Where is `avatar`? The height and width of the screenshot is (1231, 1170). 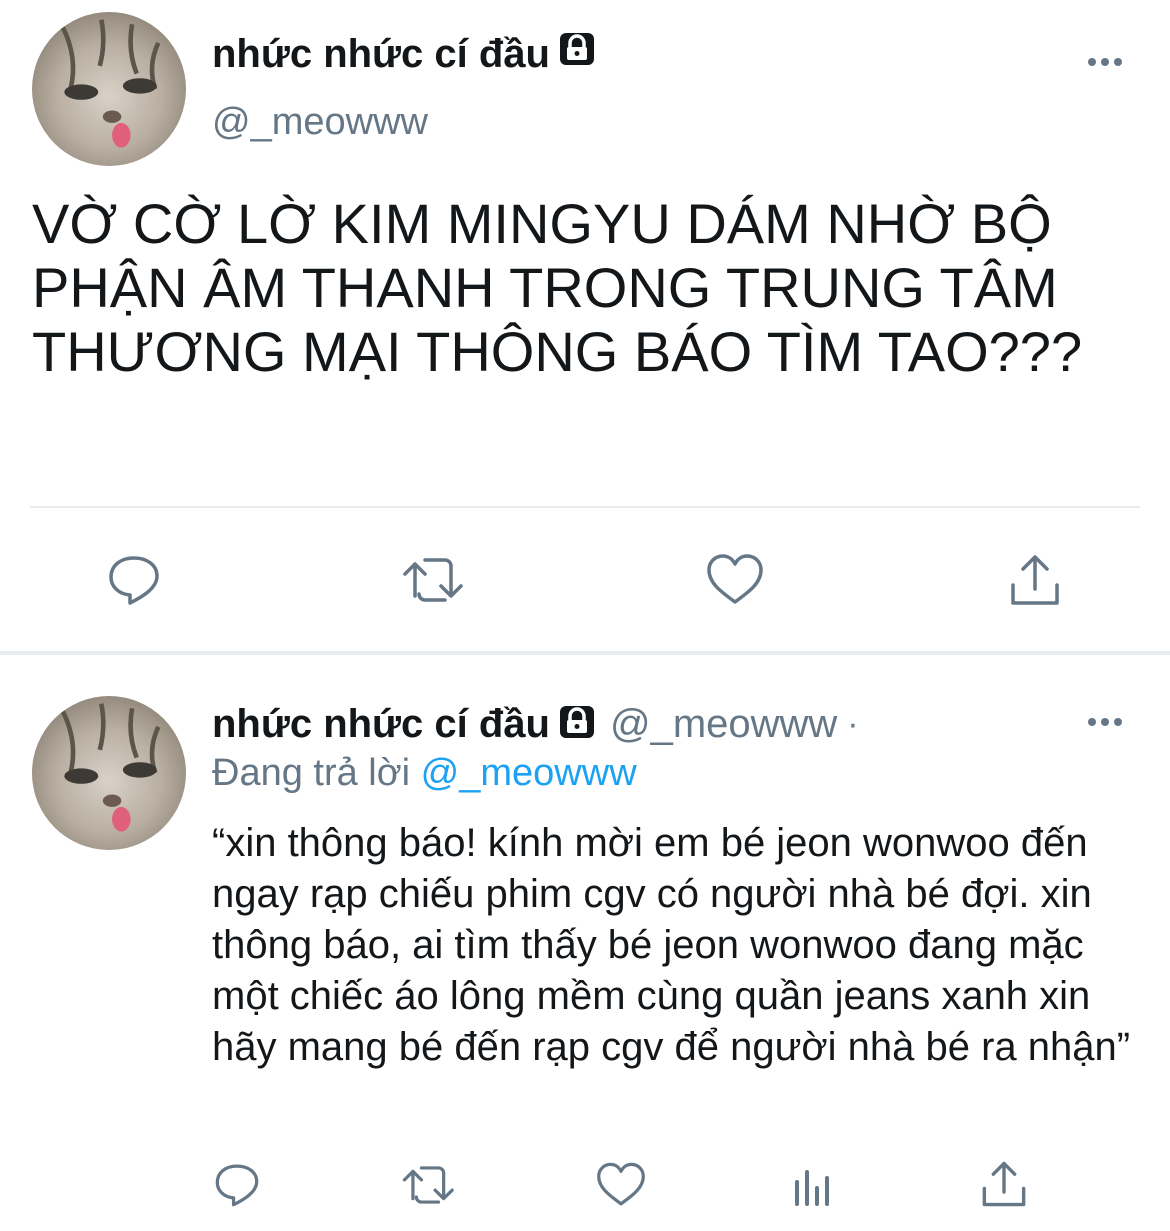
avatar is located at coordinates (109, 89).